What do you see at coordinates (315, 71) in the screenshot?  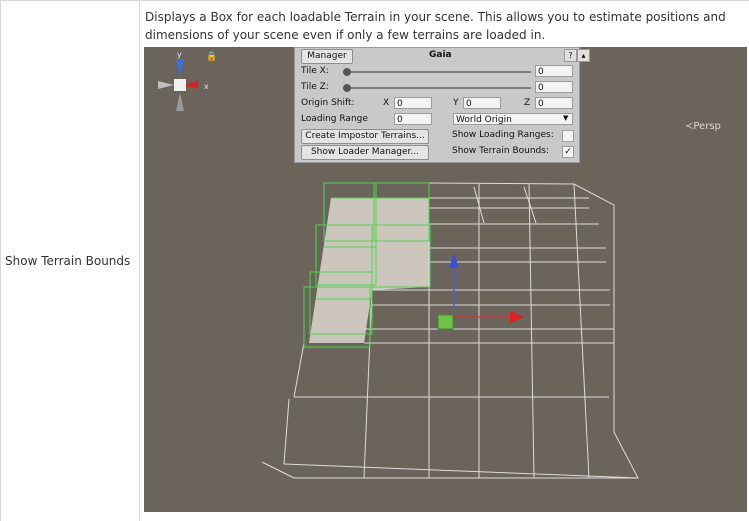 I see `tile-x-label: Tile X:` at bounding box center [315, 71].